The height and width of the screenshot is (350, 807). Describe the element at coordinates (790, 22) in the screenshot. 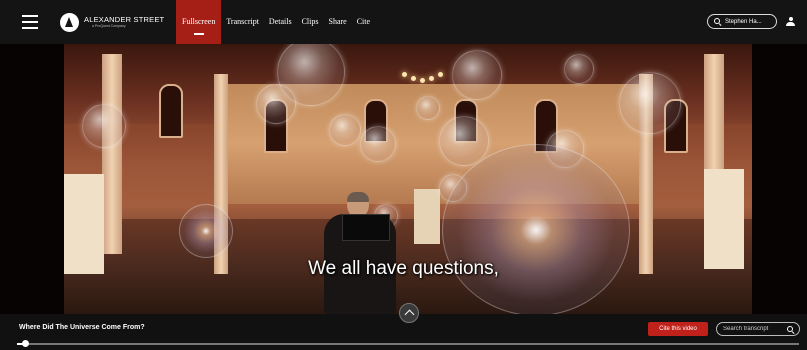

I see `user-icon` at that location.